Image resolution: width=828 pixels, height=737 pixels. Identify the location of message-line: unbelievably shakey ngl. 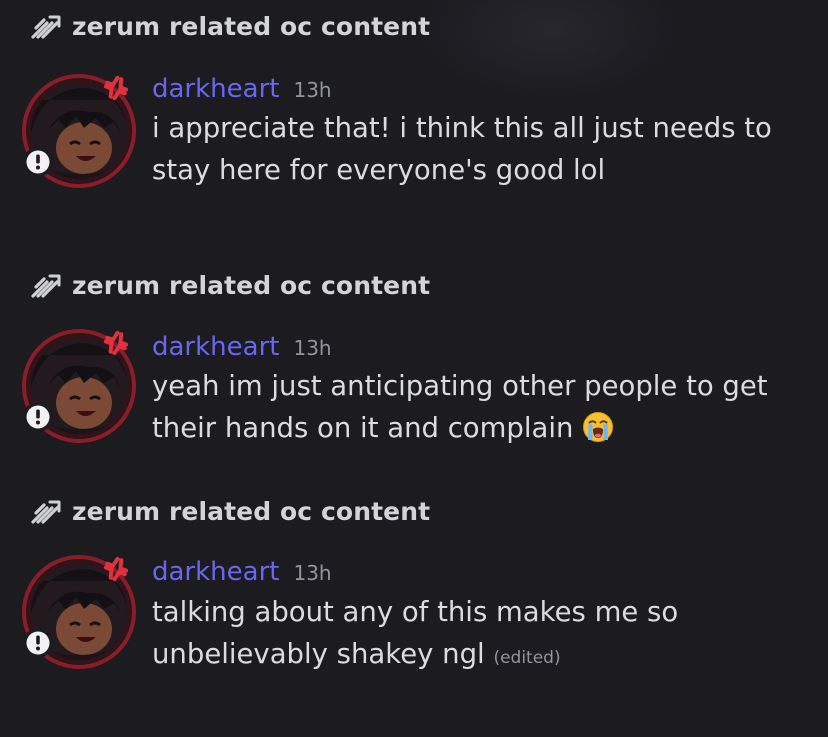
(318, 654).